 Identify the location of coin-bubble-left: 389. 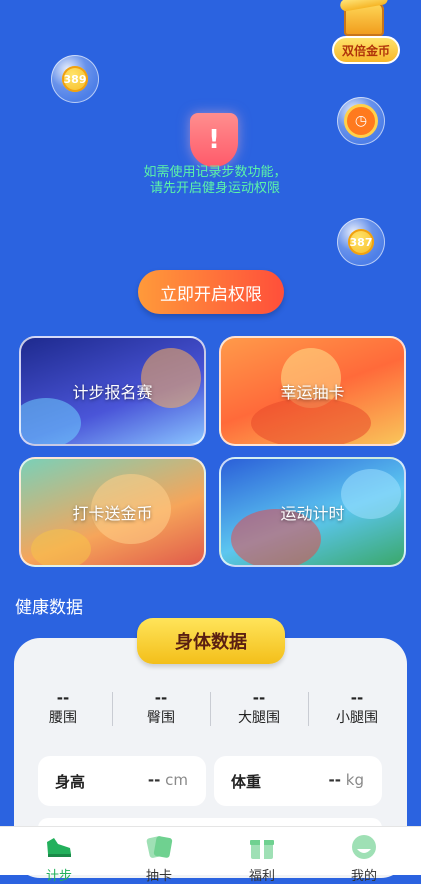
(75, 79).